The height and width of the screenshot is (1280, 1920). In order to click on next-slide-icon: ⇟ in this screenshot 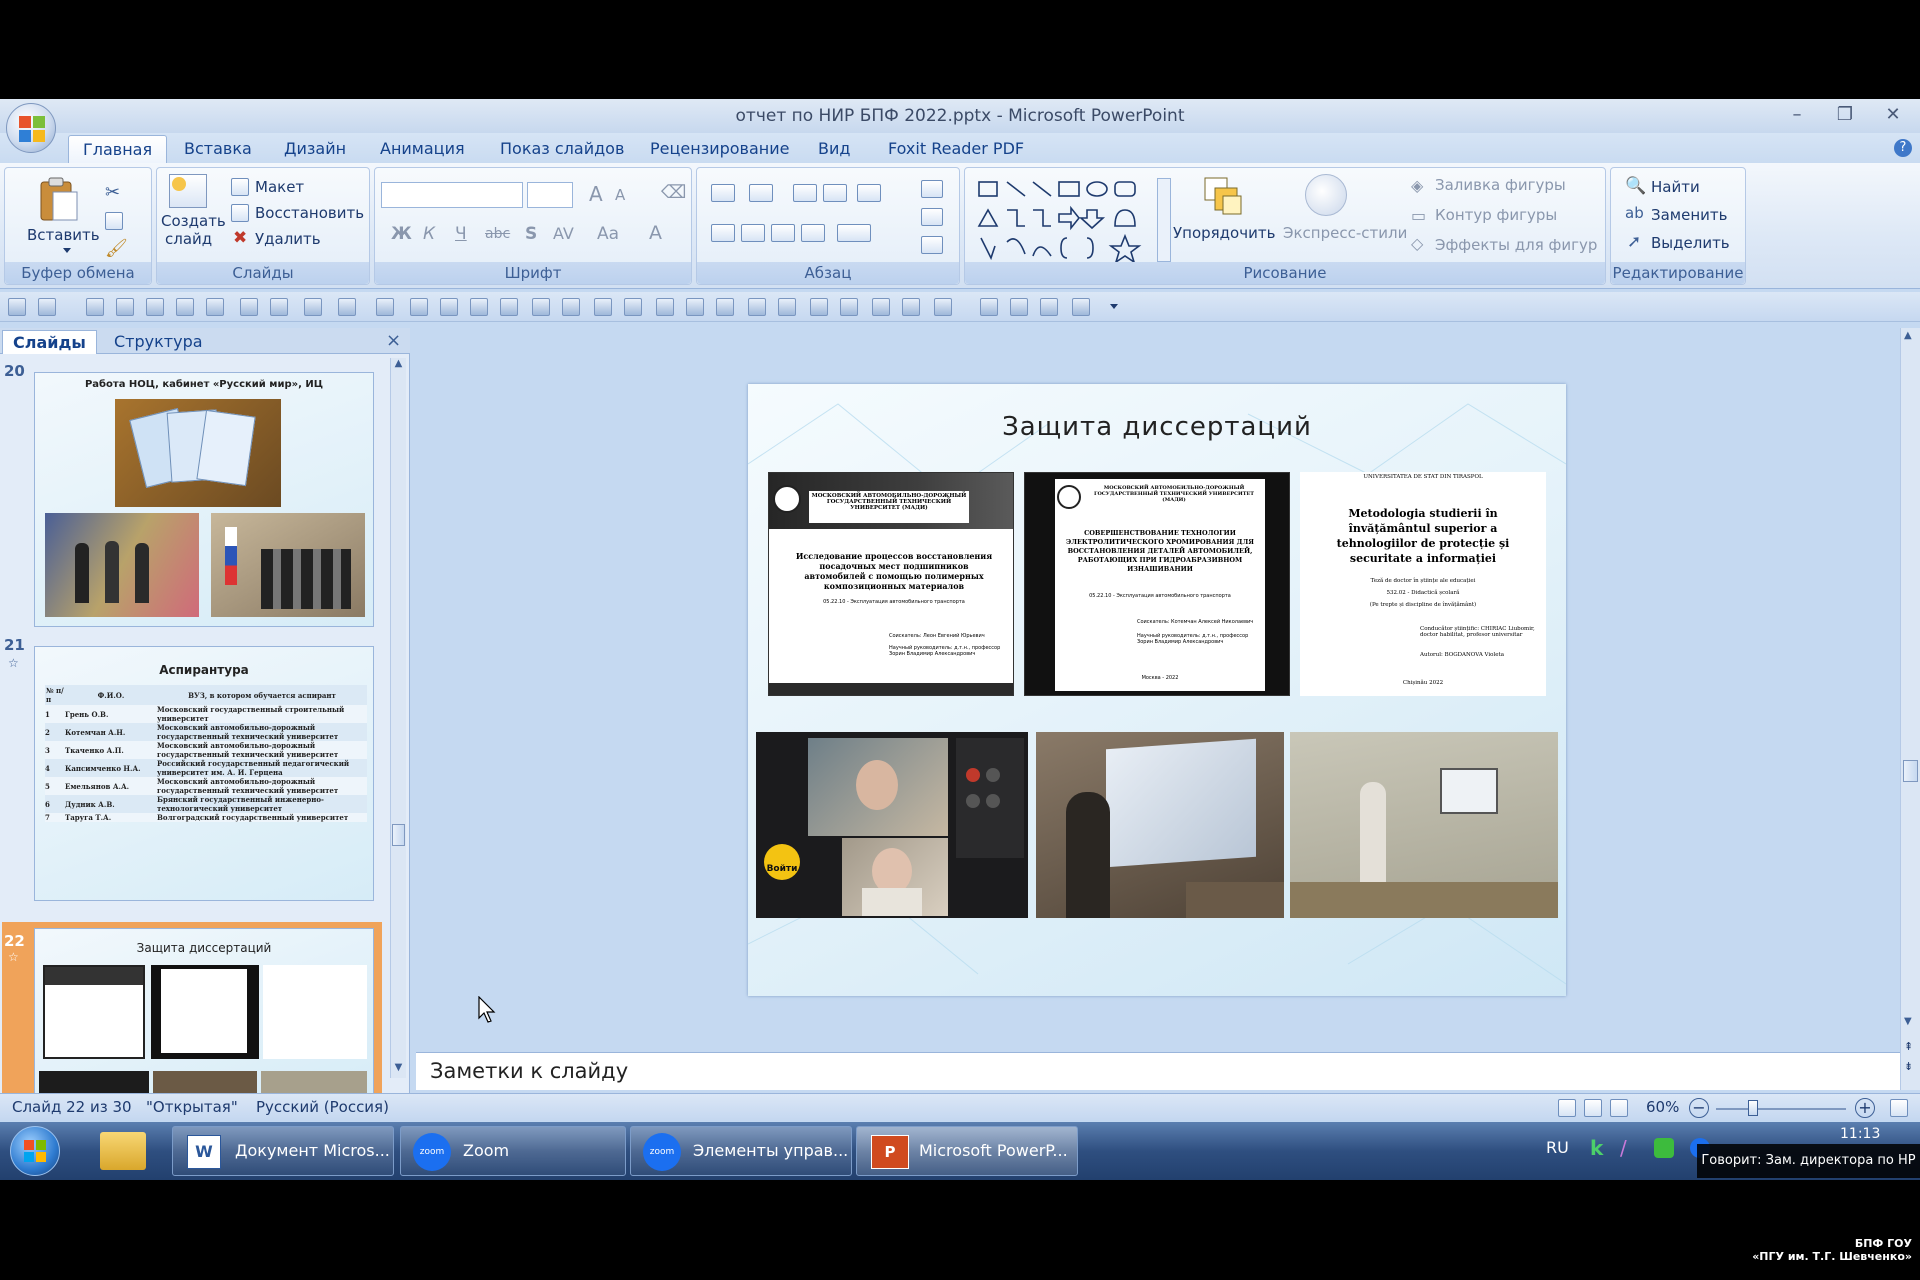, I will do `click(1908, 1066)`.